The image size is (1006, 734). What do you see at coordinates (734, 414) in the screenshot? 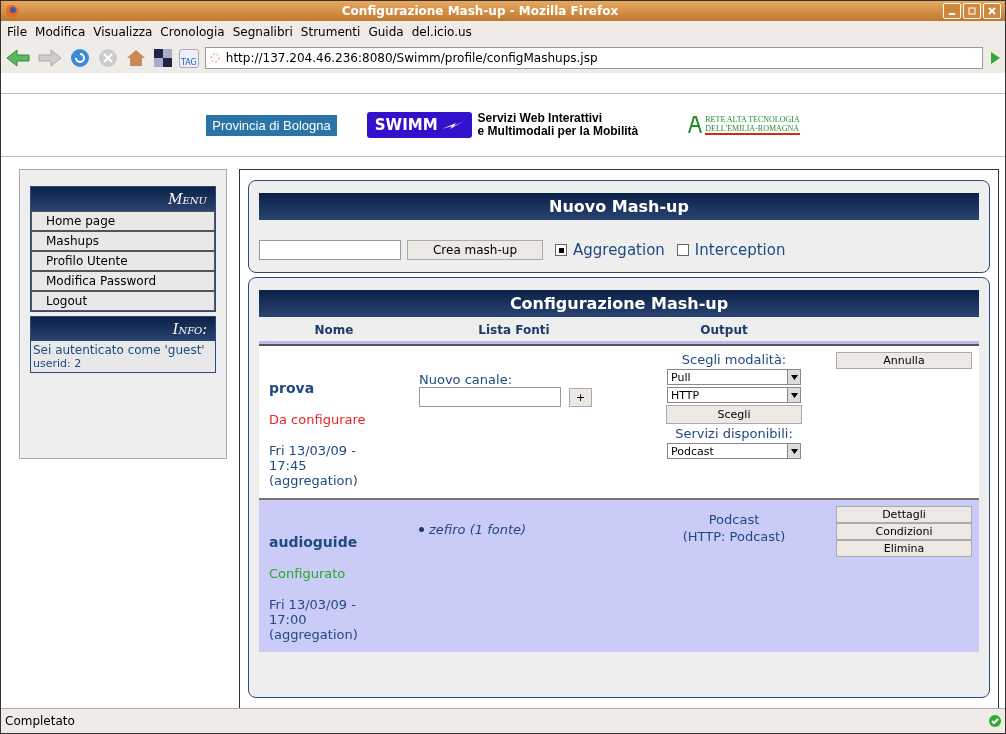
I see `choose-button: Scegli` at bounding box center [734, 414].